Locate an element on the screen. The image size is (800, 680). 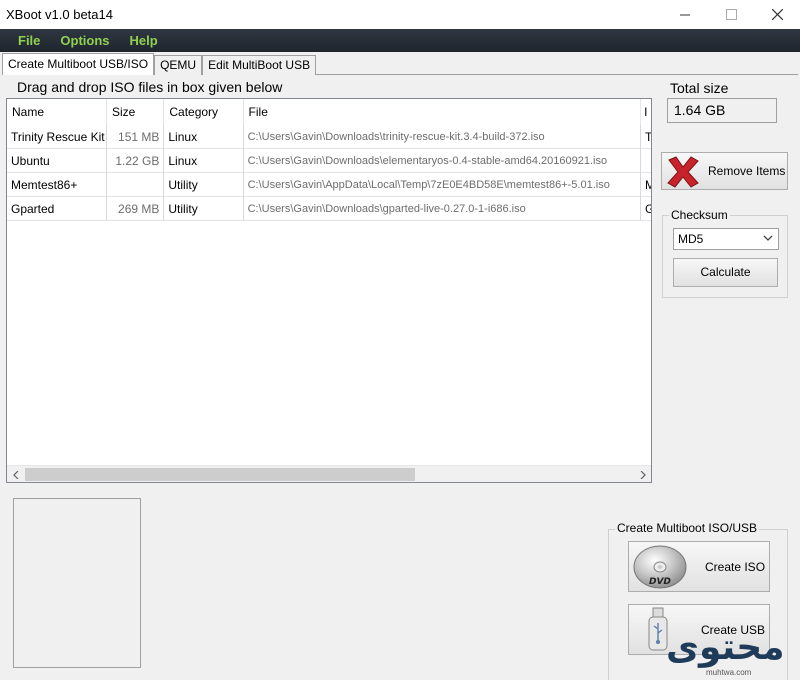
column-header-size: Size is located at coordinates (135, 112).